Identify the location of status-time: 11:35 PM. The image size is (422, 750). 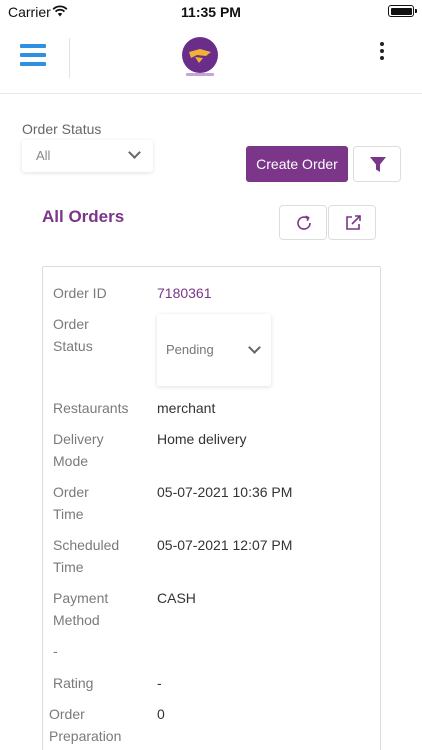
(211, 12).